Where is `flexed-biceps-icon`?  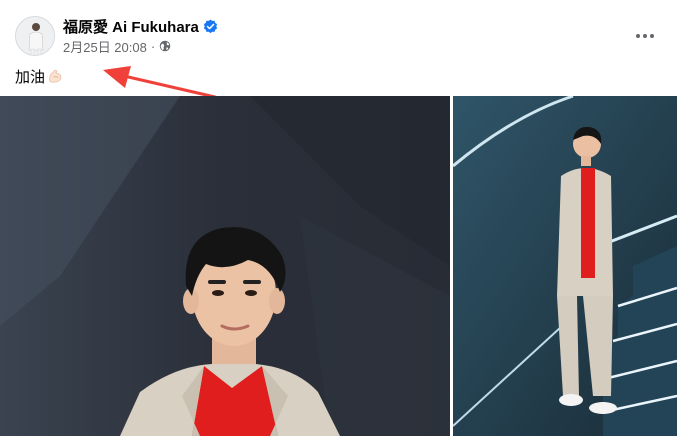 flexed-biceps-icon is located at coordinates (55, 76).